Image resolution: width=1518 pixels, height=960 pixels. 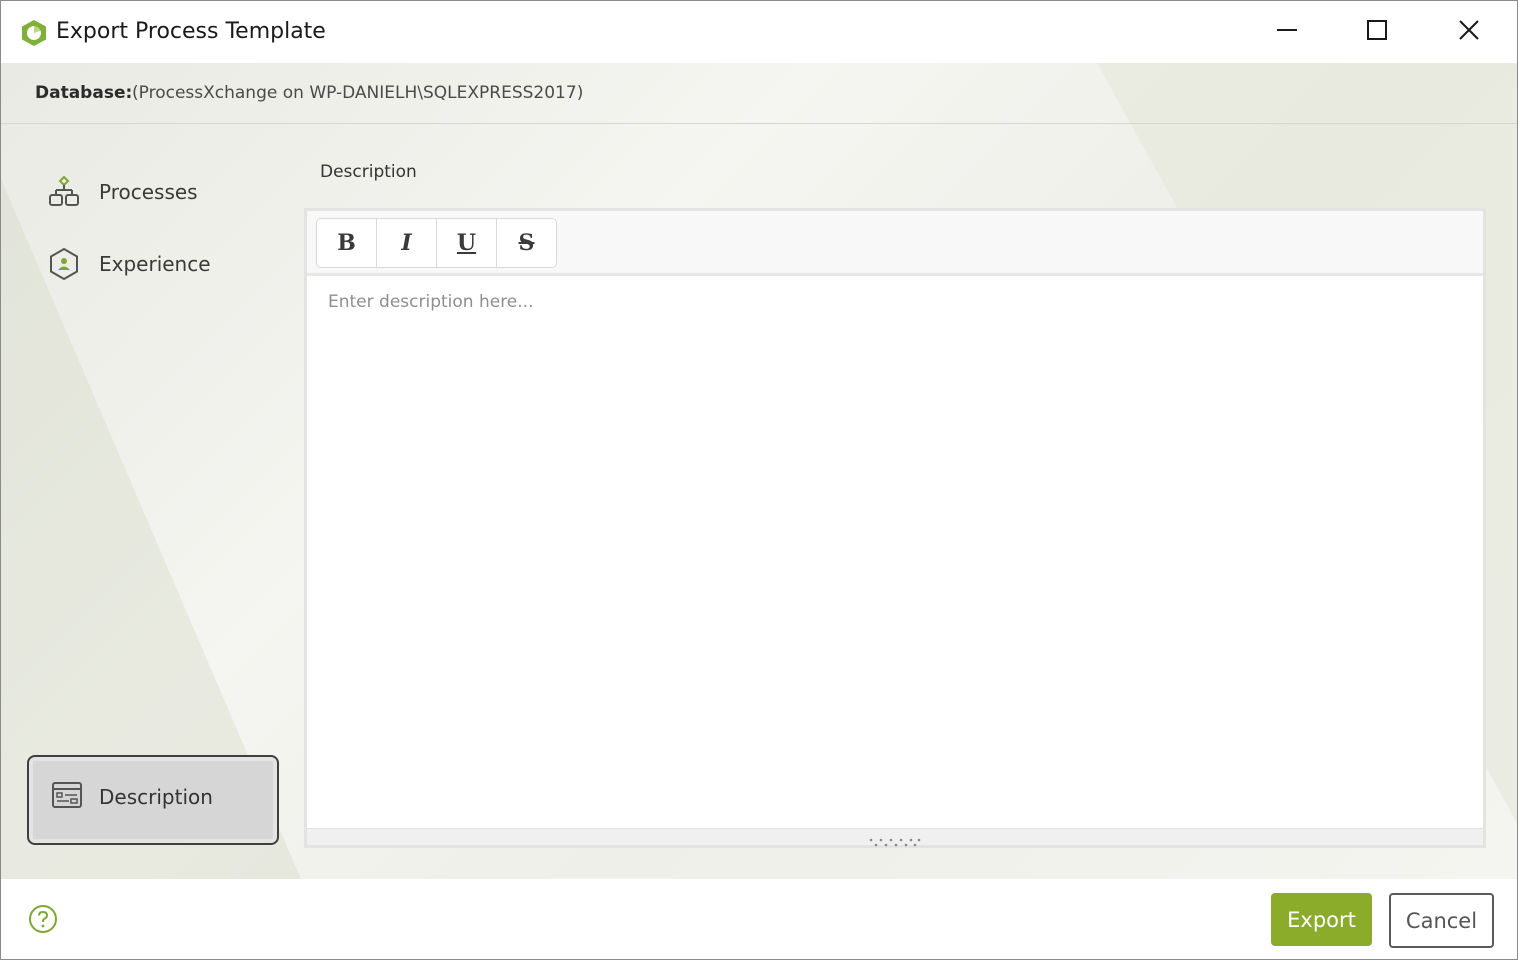 I want to click on sidebar-item-processes: Processes, so click(x=172, y=192).